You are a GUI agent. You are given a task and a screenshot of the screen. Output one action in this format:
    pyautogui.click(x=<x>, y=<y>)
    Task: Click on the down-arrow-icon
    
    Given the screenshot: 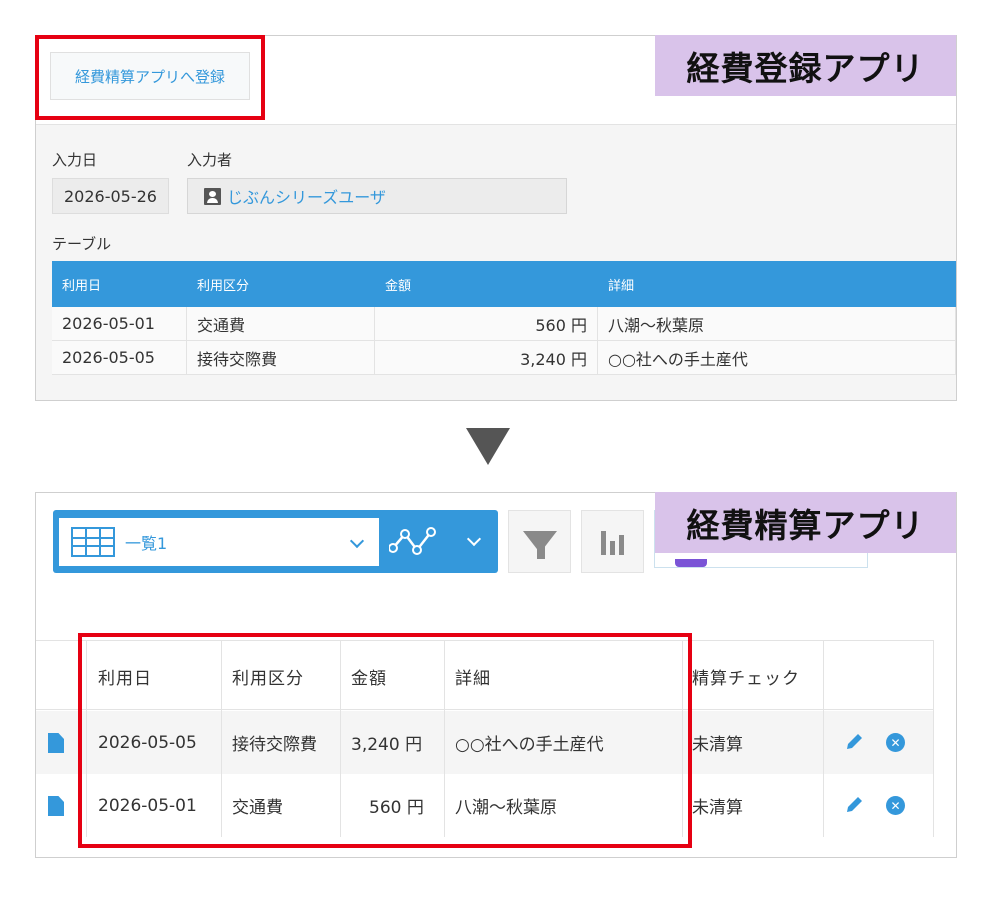 What is the action you would take?
    pyautogui.click(x=488, y=446)
    